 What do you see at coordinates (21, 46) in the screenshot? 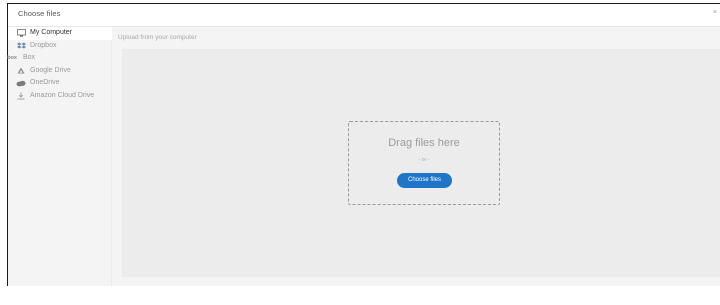
I see `dropbox-icon` at bounding box center [21, 46].